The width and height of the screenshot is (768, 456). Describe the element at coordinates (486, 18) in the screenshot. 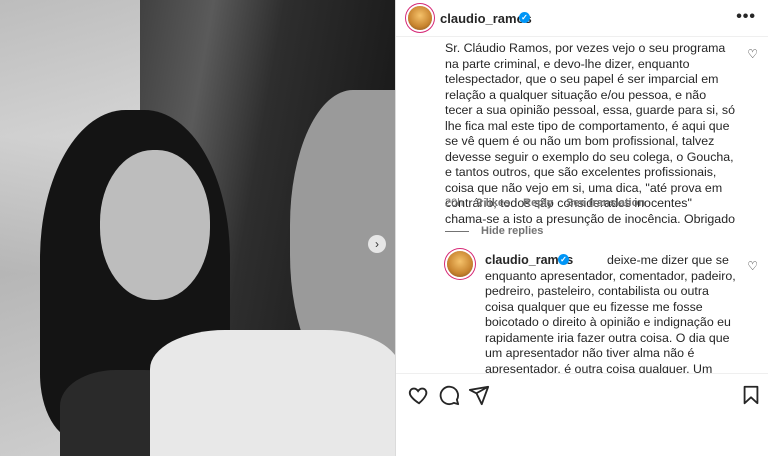

I see `author-username: claudio_ramos` at that location.